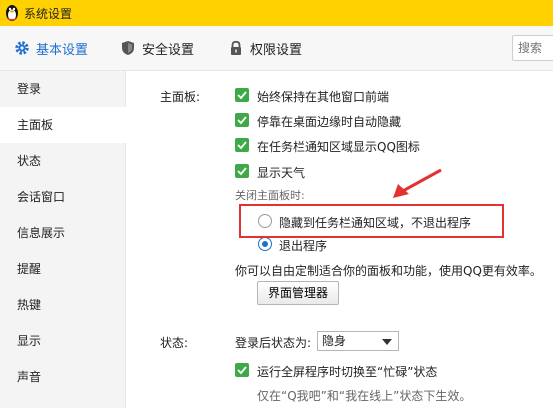 Image resolution: width=553 pixels, height=408 pixels. I want to click on tab-label: 权限设置, so click(276, 50).